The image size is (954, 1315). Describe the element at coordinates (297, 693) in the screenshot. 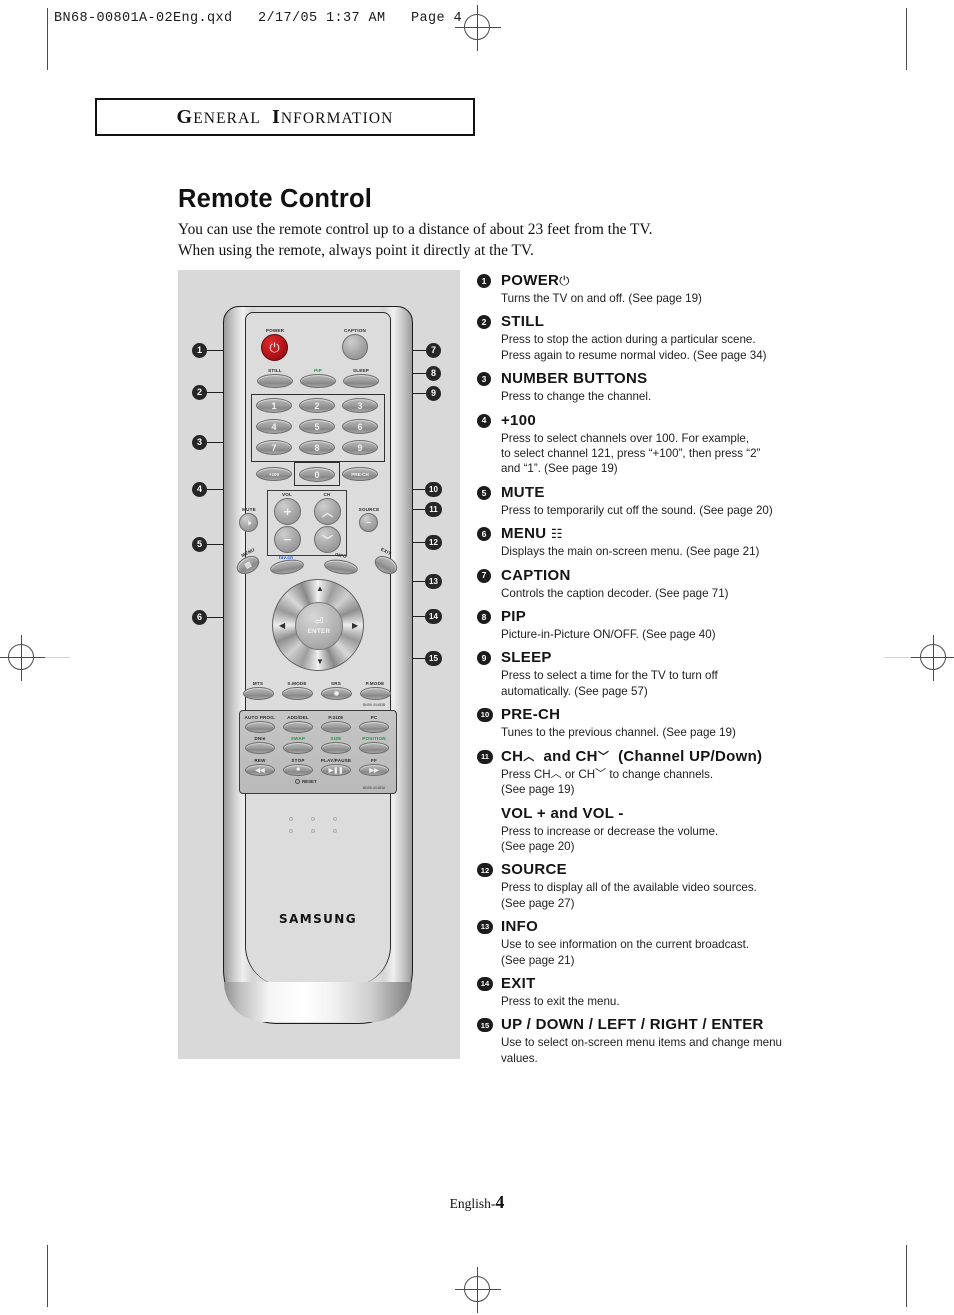

I see `smode-button` at that location.